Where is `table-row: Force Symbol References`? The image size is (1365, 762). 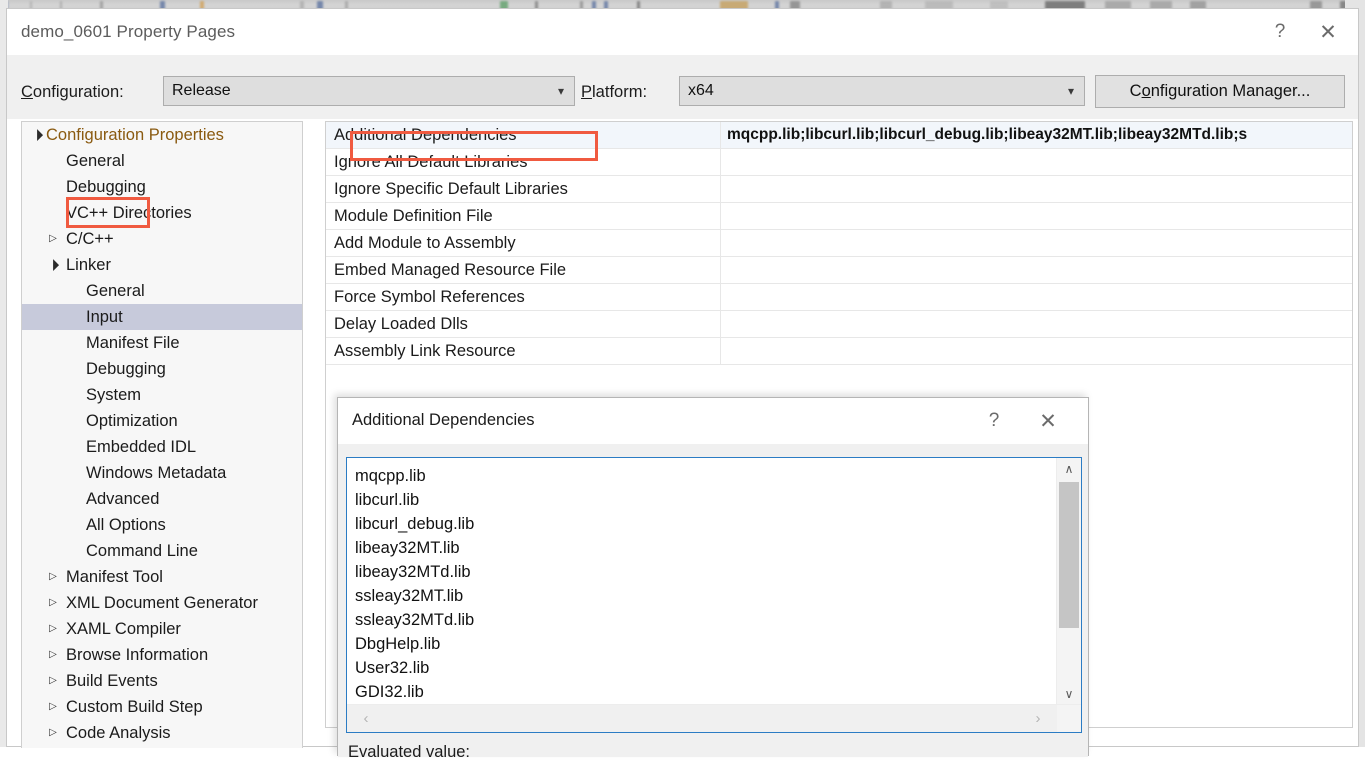 table-row: Force Symbol References is located at coordinates (839, 297).